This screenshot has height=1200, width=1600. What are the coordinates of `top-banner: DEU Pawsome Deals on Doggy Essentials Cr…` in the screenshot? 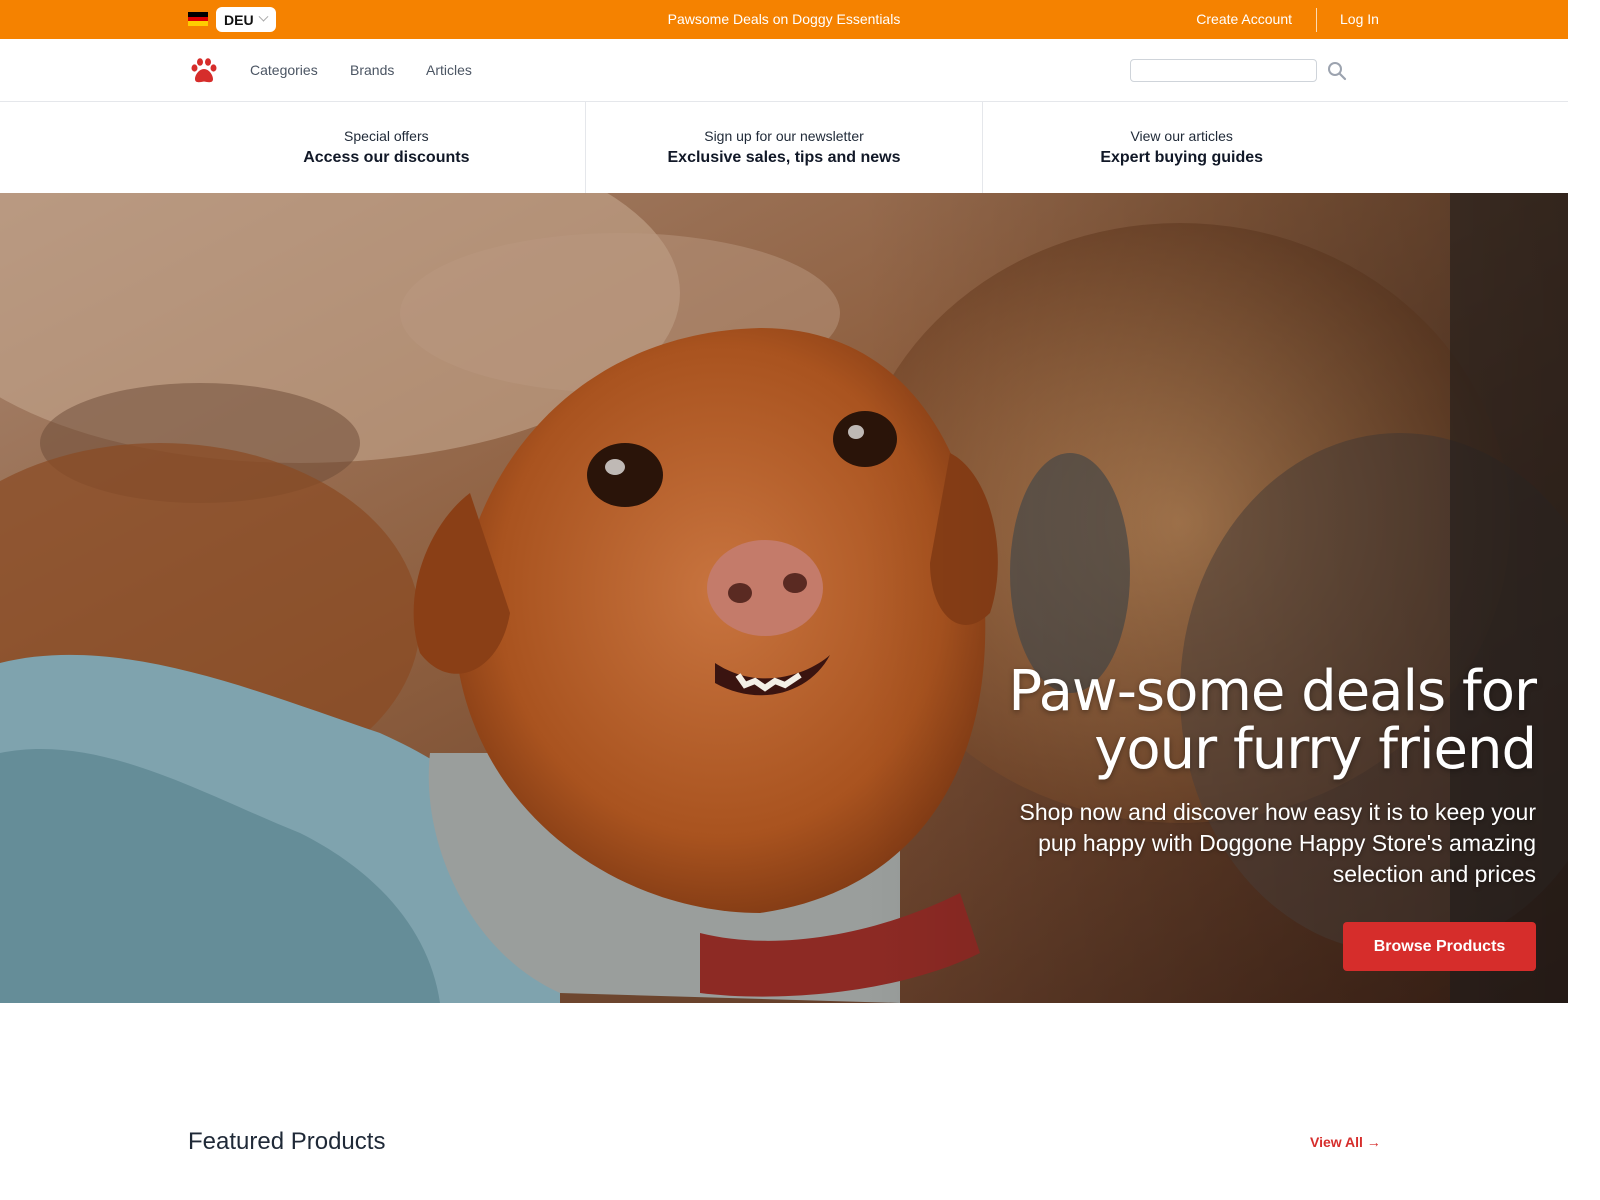 It's located at (784, 19).